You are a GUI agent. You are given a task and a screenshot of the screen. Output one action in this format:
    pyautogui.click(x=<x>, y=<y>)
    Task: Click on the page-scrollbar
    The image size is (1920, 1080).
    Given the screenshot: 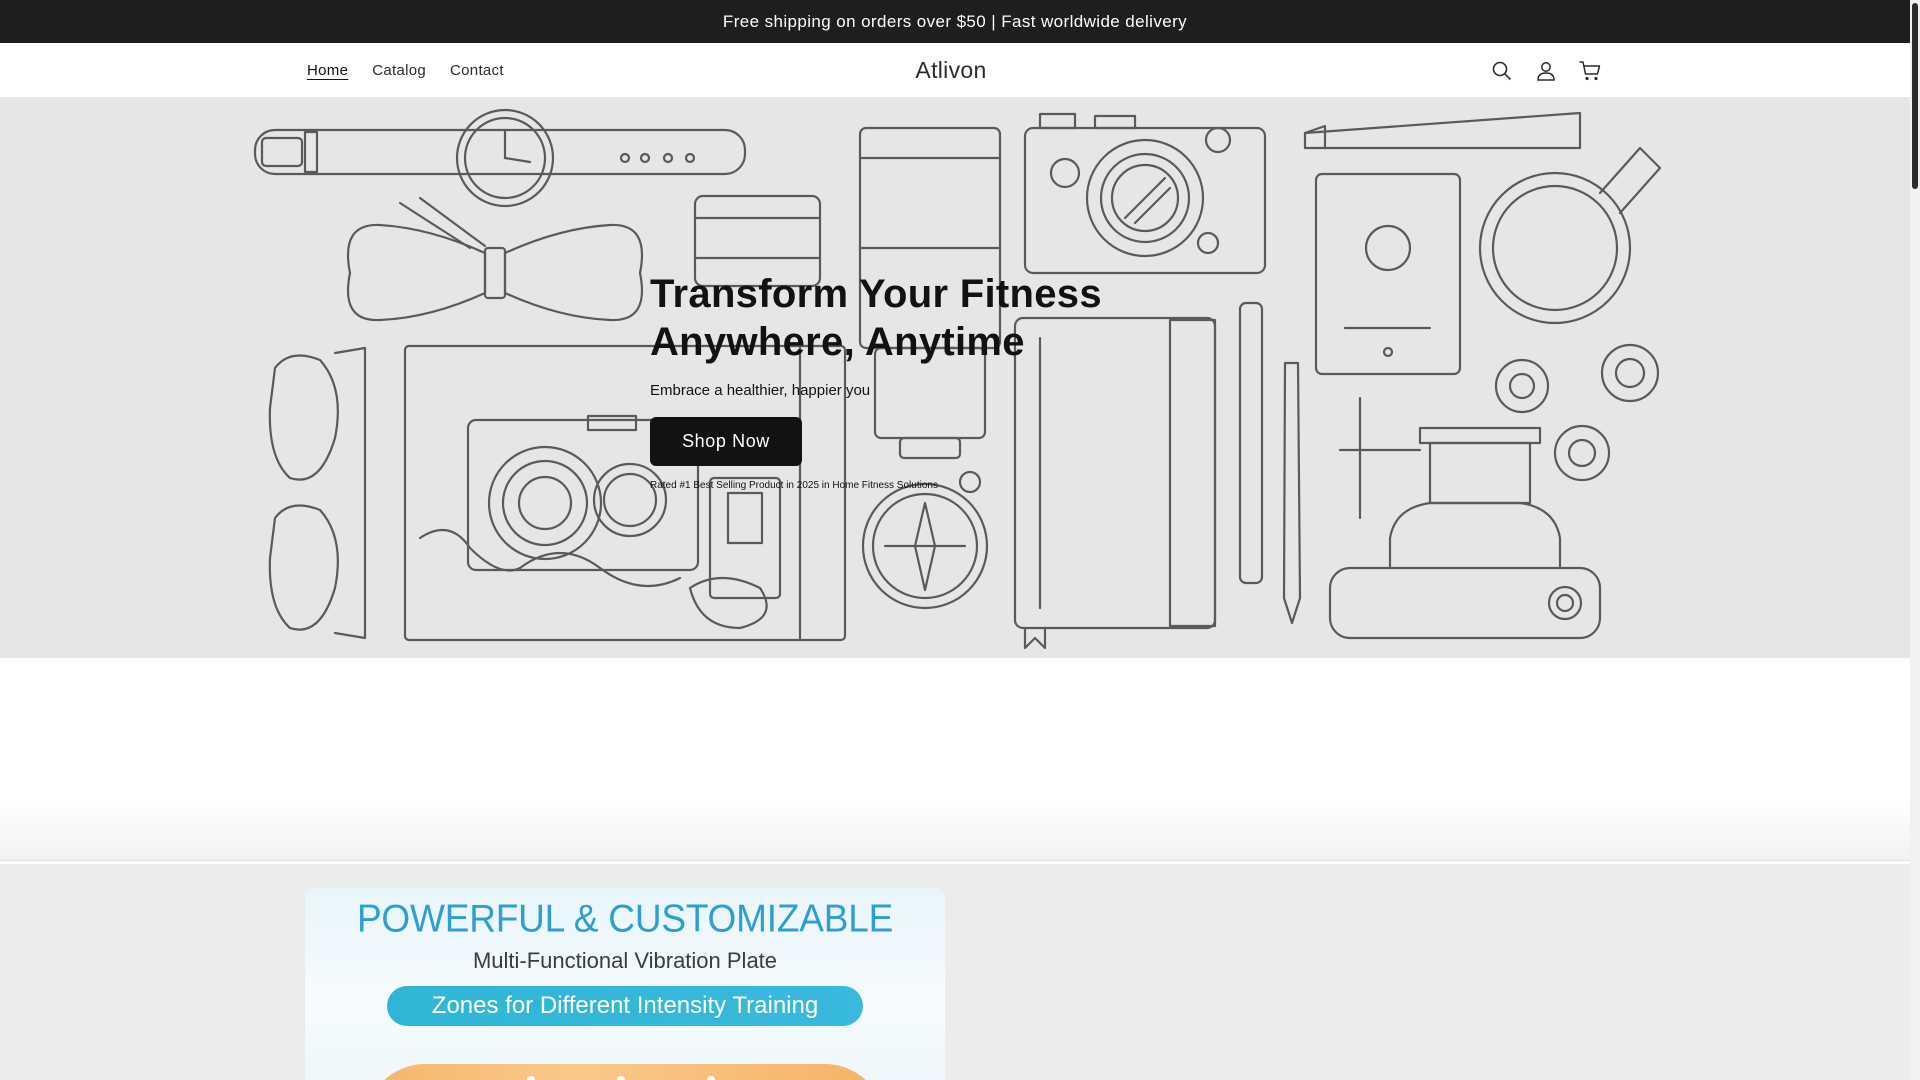 What is the action you would take?
    pyautogui.click(x=1915, y=540)
    